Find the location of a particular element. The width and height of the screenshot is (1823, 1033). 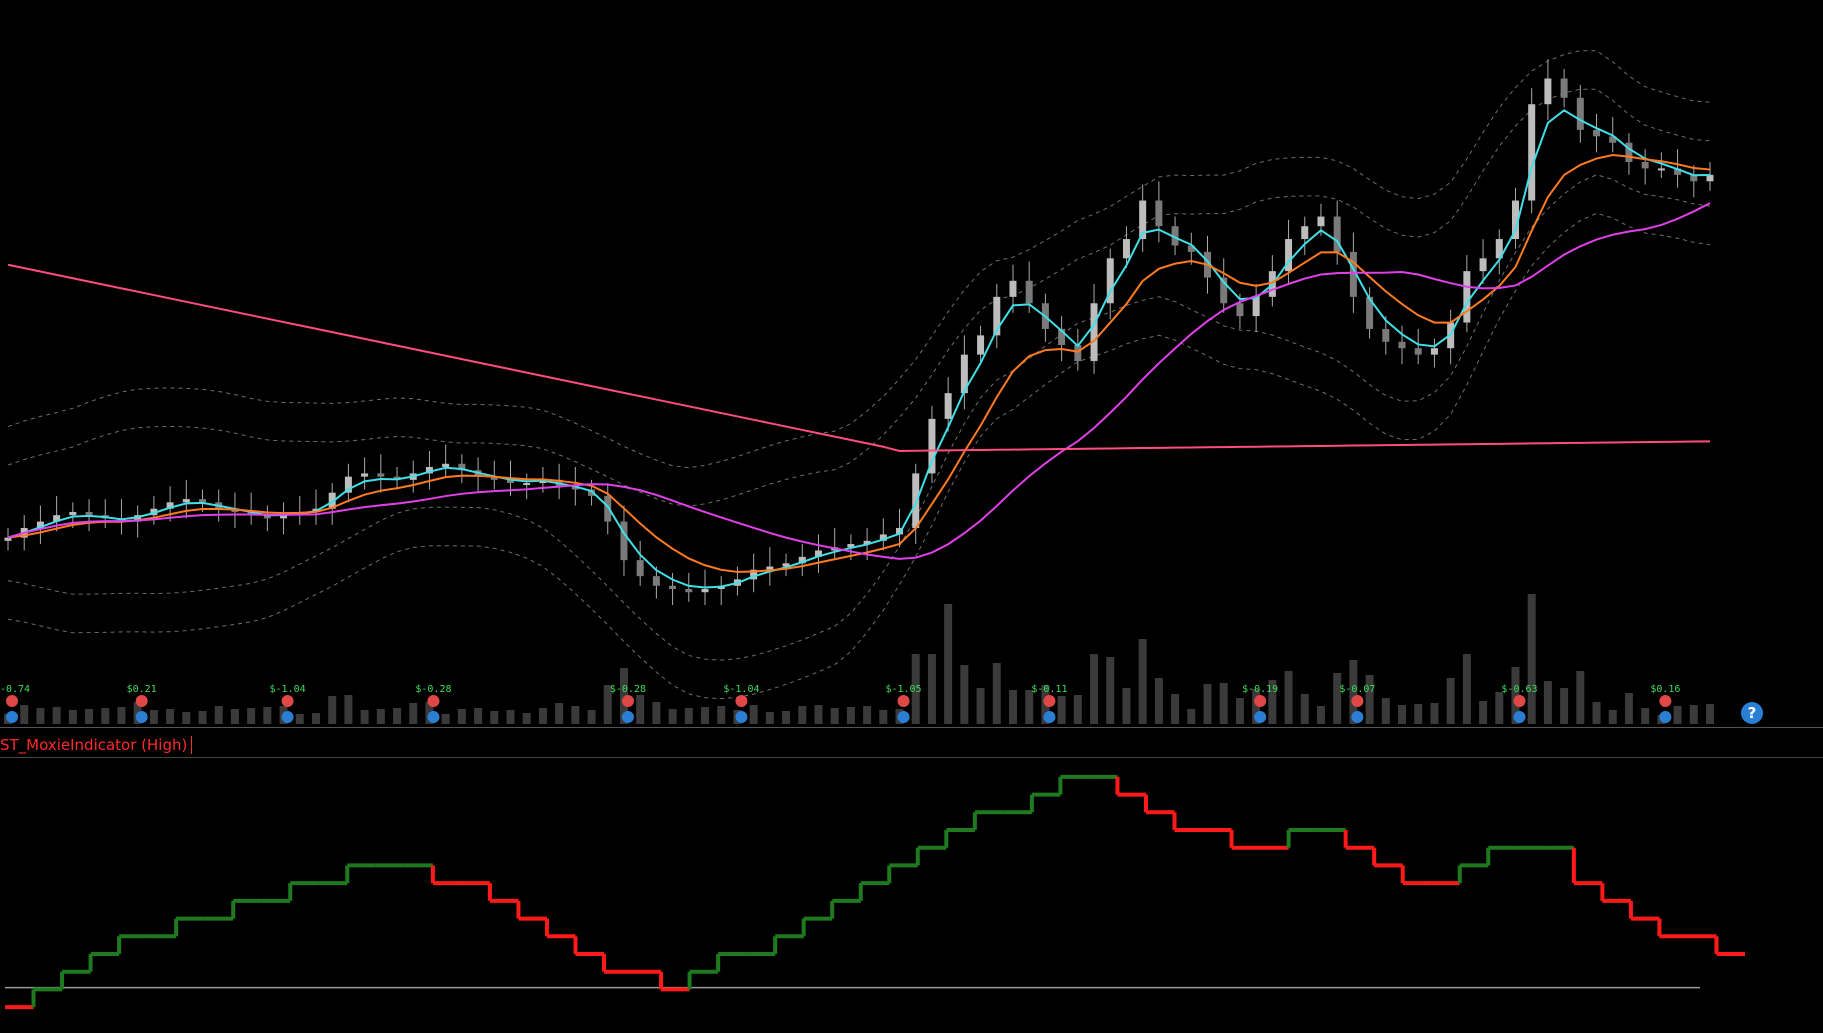

pane-divider is located at coordinates (911, 727).